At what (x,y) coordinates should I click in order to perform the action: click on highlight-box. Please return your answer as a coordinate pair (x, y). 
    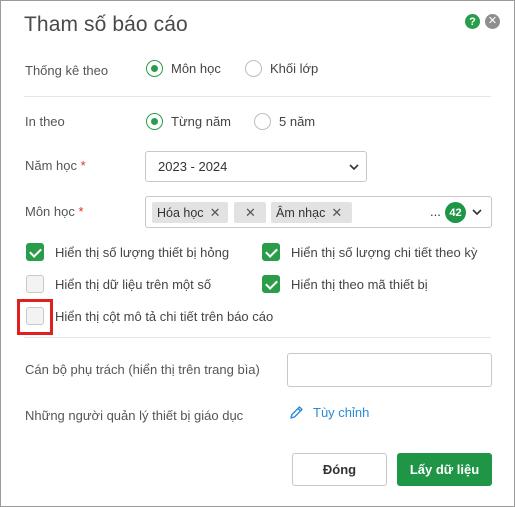
    Looking at the image, I should click on (35, 317).